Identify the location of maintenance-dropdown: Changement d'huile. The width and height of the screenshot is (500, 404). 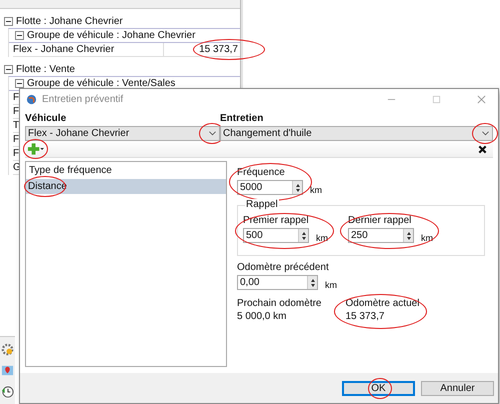
(356, 133).